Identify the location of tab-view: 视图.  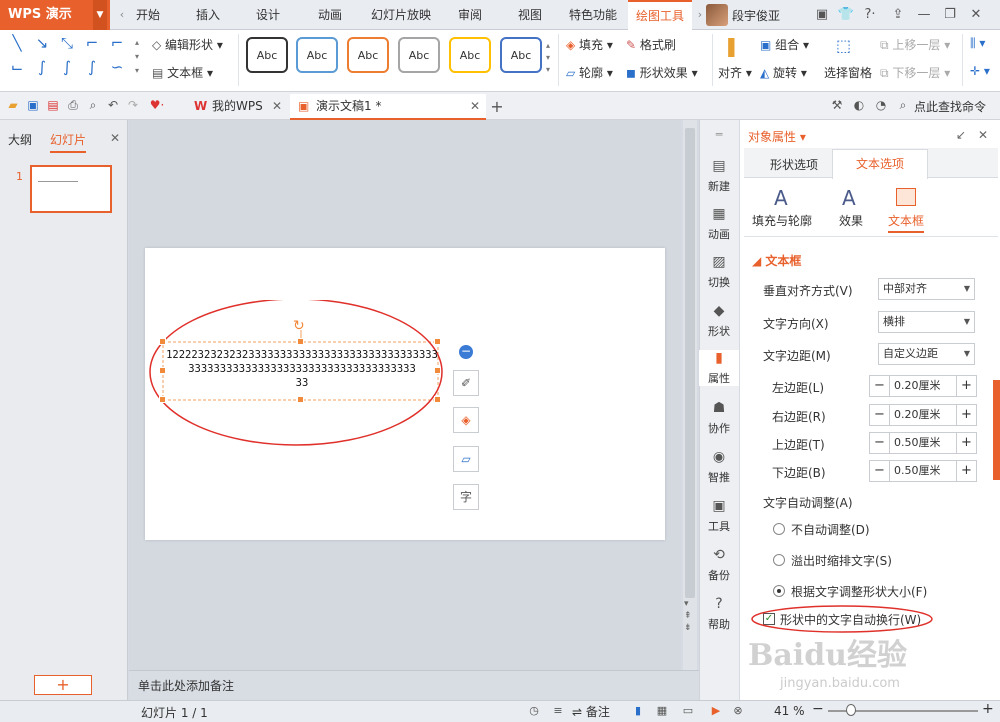
(530, 15).